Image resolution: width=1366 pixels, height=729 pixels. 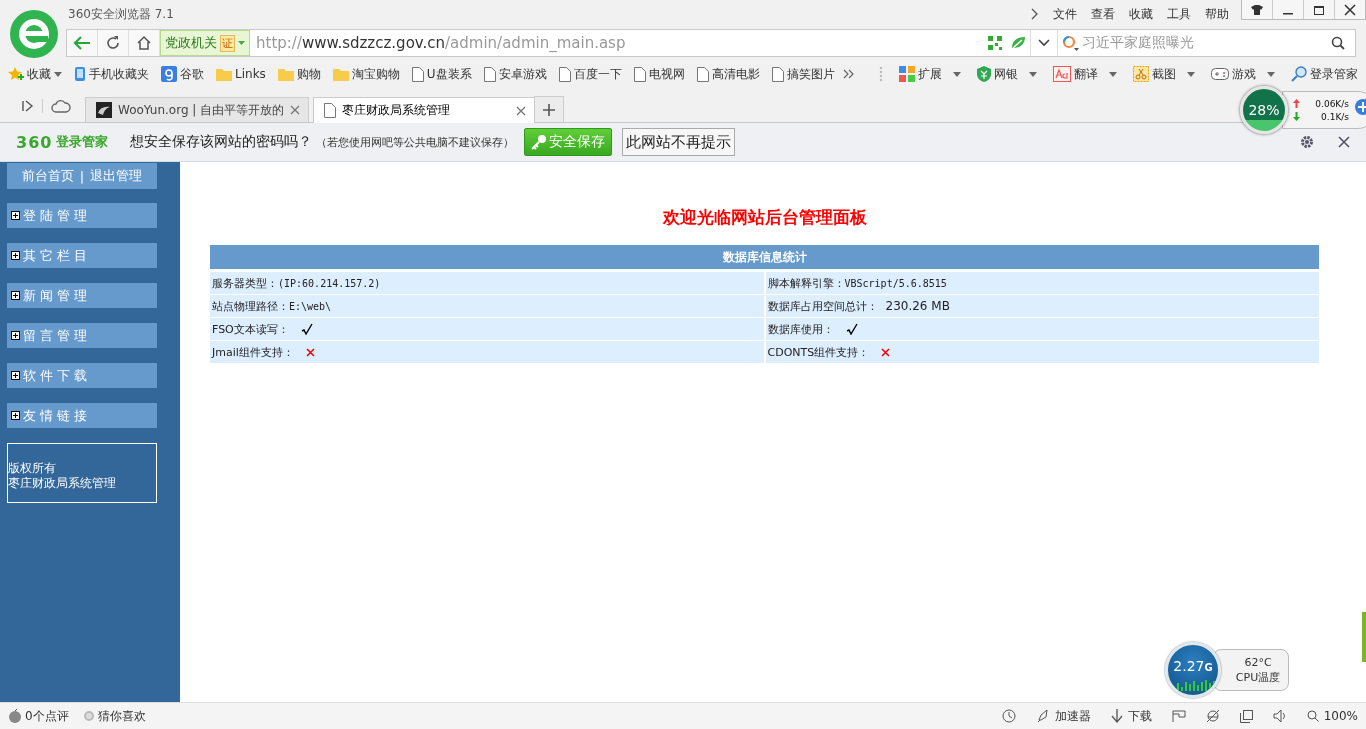 What do you see at coordinates (62, 483) in the screenshot?
I see `copyright-text: 枣庄财政局系统管理` at bounding box center [62, 483].